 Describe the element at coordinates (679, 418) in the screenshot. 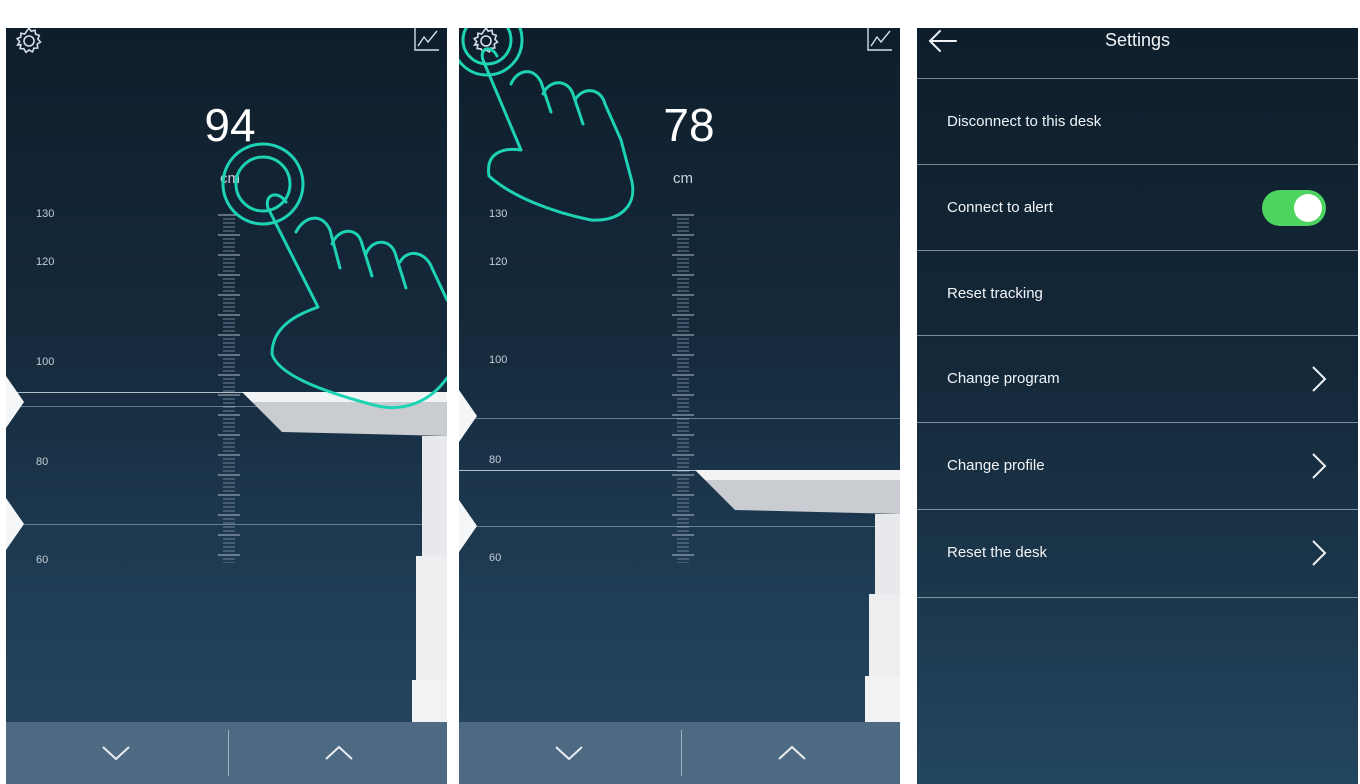

I see `preset-line` at that location.